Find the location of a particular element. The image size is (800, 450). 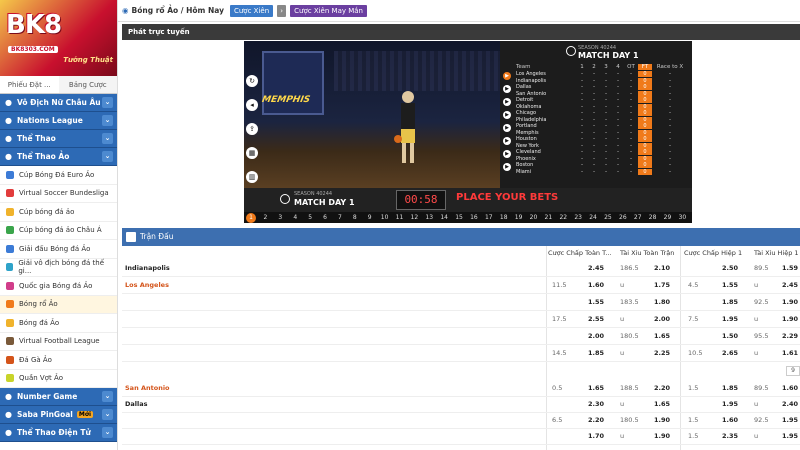

sidebar-item: Giải đấu Bóng đá Ảo is located at coordinates (58, 249).